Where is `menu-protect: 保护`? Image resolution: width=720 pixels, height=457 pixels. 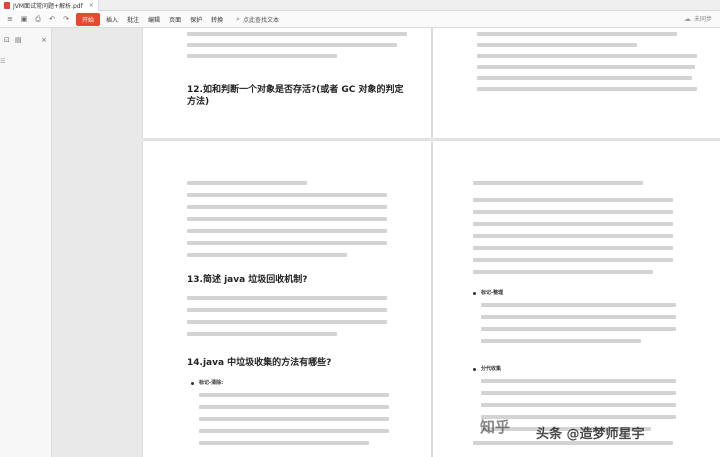 menu-protect: 保护 is located at coordinates (196, 19).